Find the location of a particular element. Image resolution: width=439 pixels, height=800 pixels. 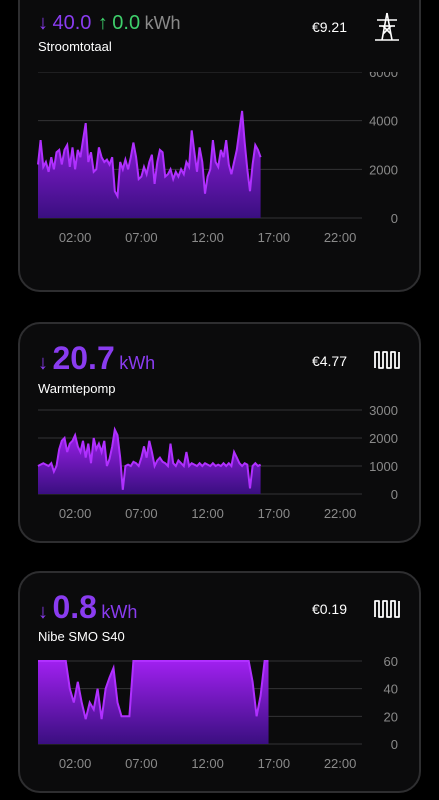

export-value: 0.0 is located at coordinates (126, 23).